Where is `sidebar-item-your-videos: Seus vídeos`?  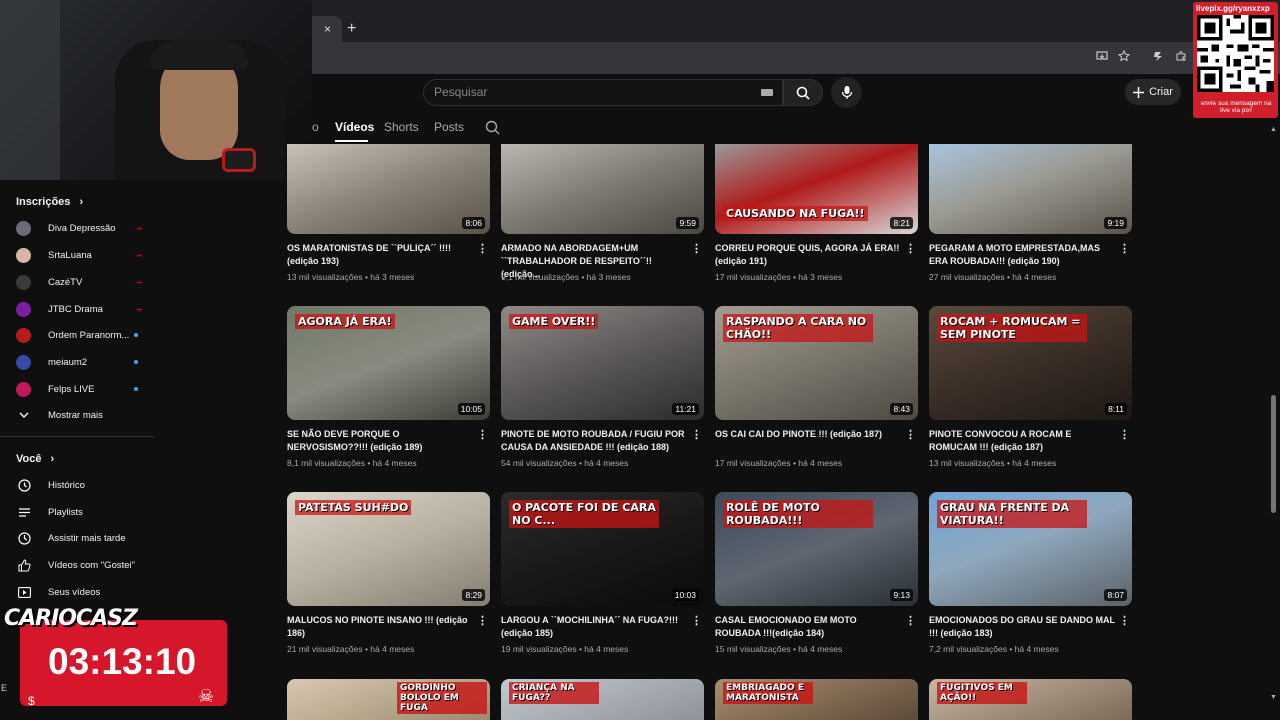
sidebar-item-your-videos: Seus vídeos is located at coordinates (81, 592).